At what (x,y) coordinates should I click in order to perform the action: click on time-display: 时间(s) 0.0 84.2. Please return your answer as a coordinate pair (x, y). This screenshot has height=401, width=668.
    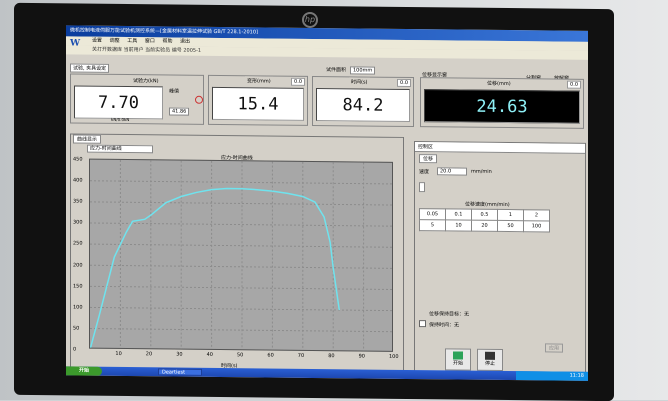
    Looking at the image, I should click on (363, 101).